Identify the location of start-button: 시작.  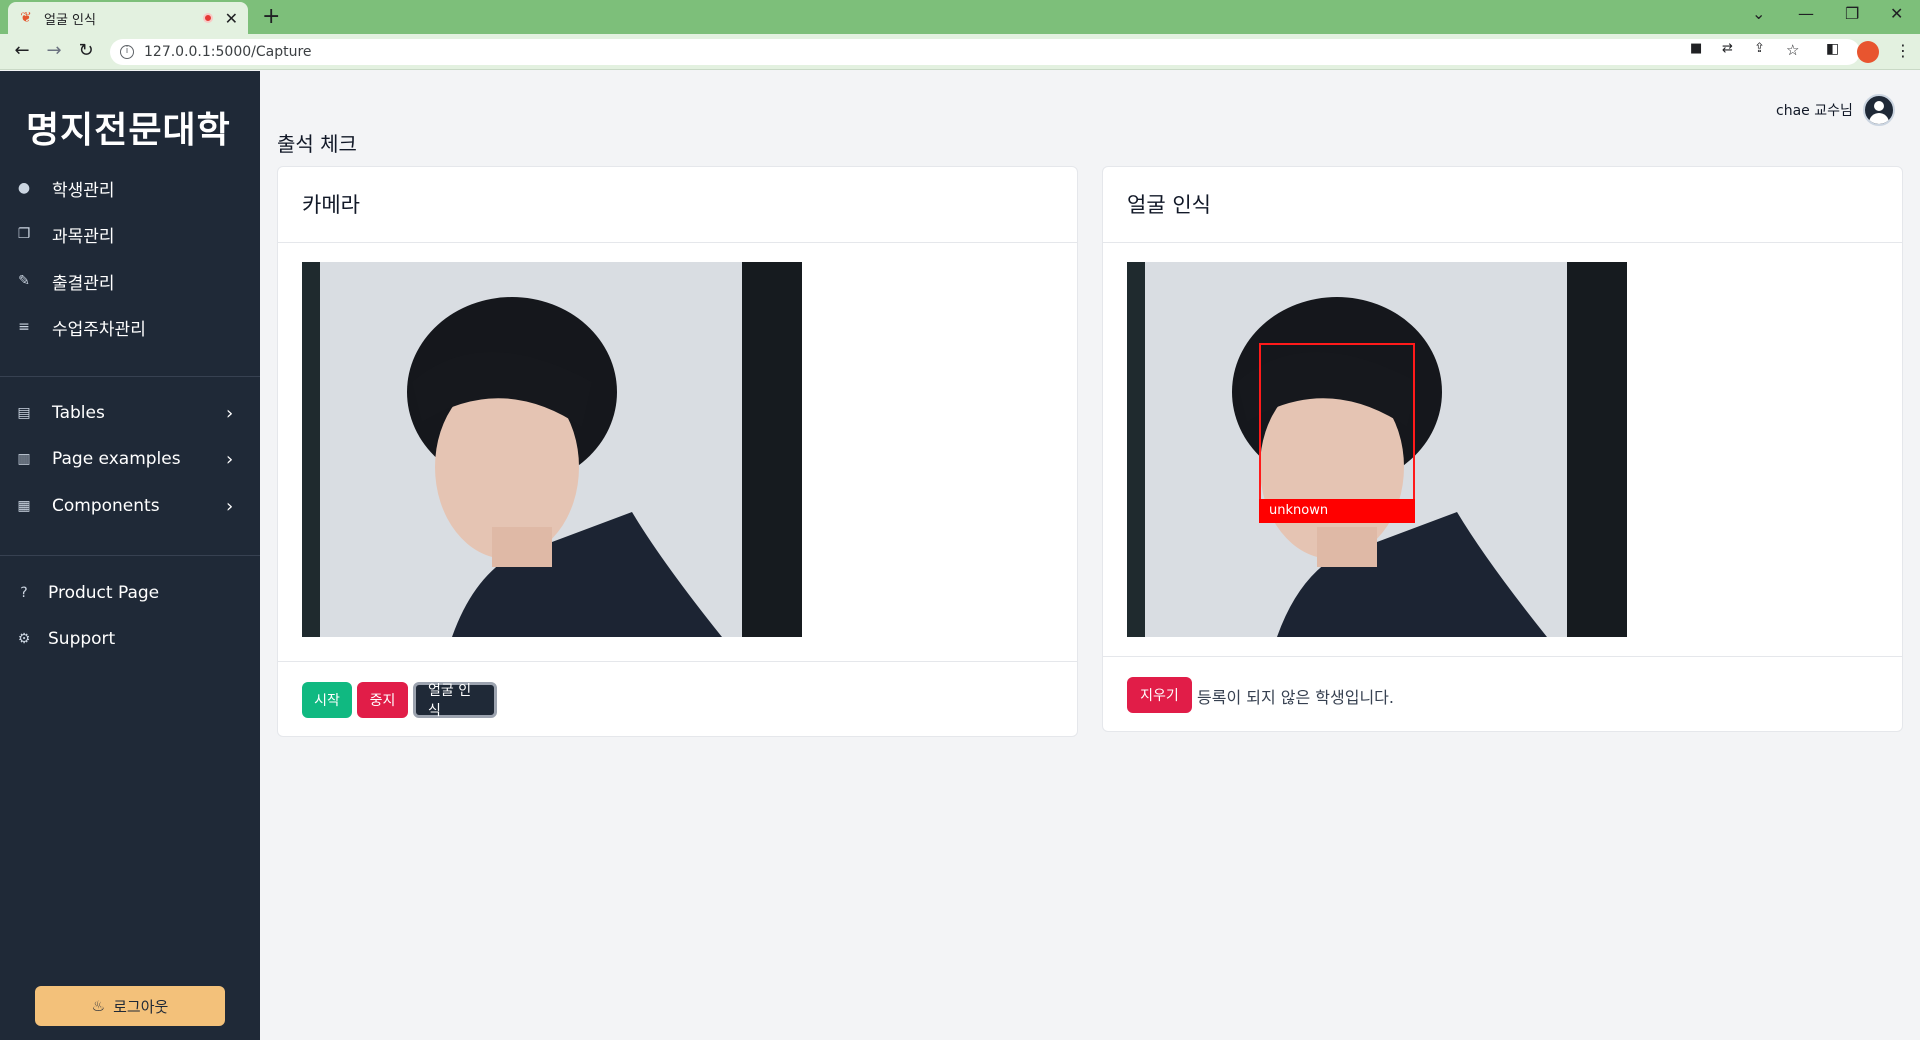
(327, 700).